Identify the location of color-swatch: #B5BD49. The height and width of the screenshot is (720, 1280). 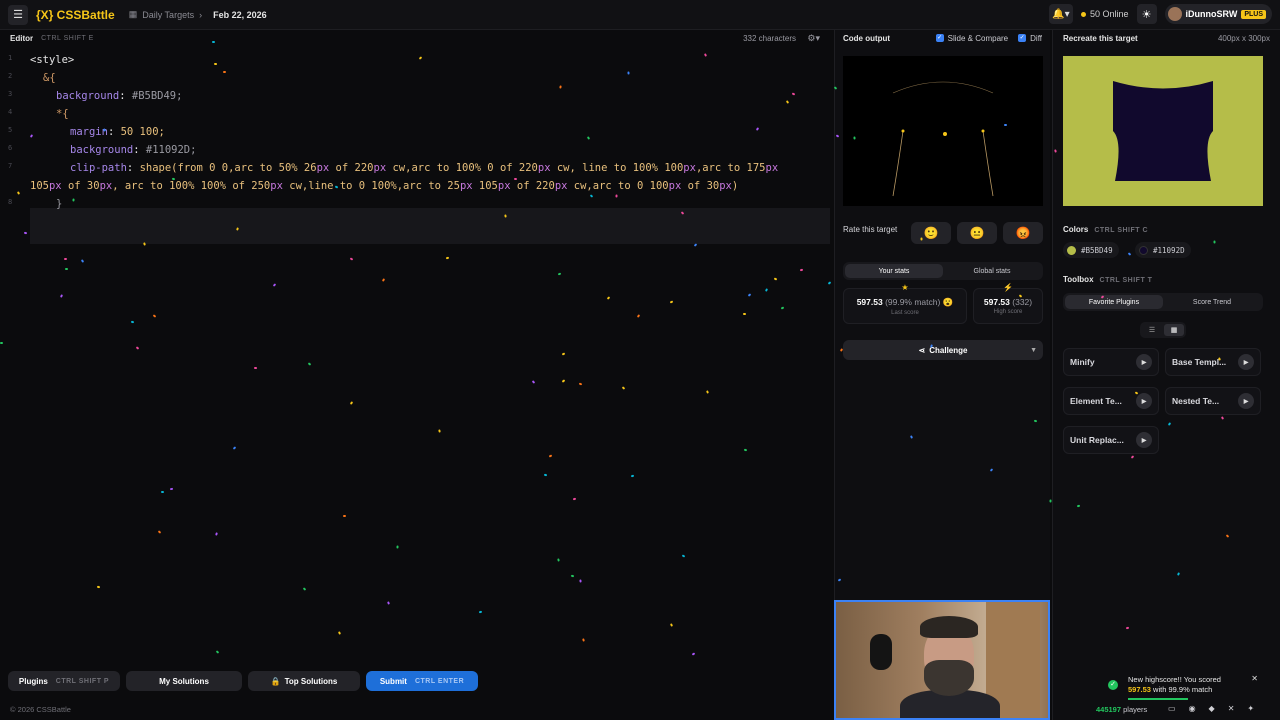
(1091, 250).